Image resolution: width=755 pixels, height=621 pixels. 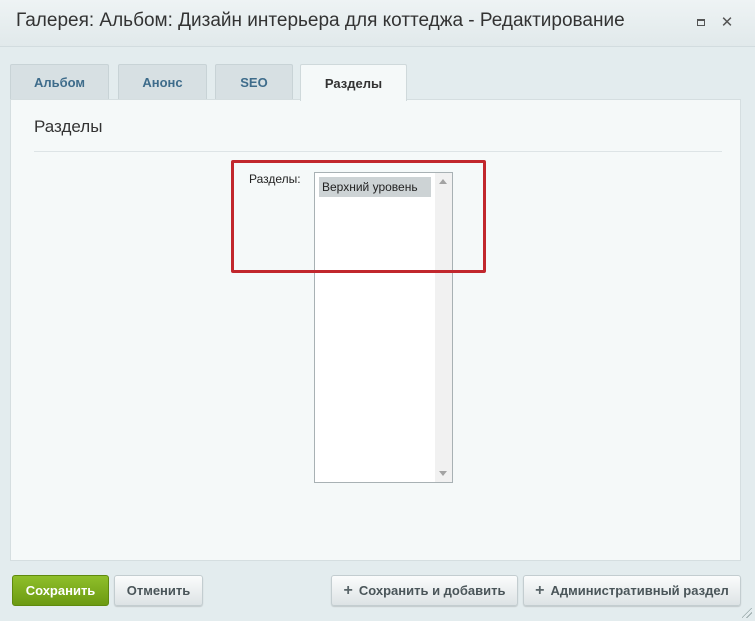 I want to click on tab-seo: SEO, so click(x=254, y=81).